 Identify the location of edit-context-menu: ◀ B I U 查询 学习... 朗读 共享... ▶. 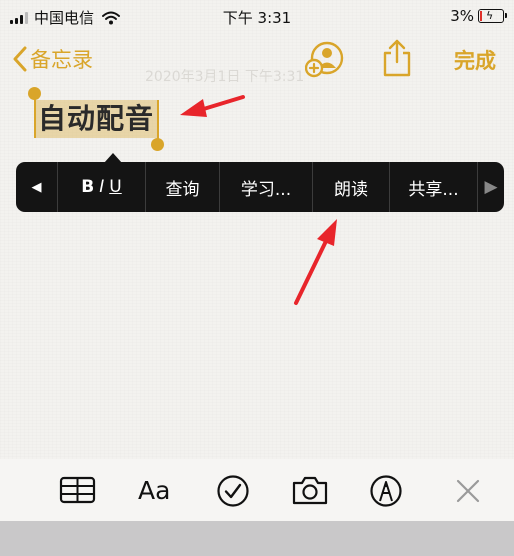
(260, 182).